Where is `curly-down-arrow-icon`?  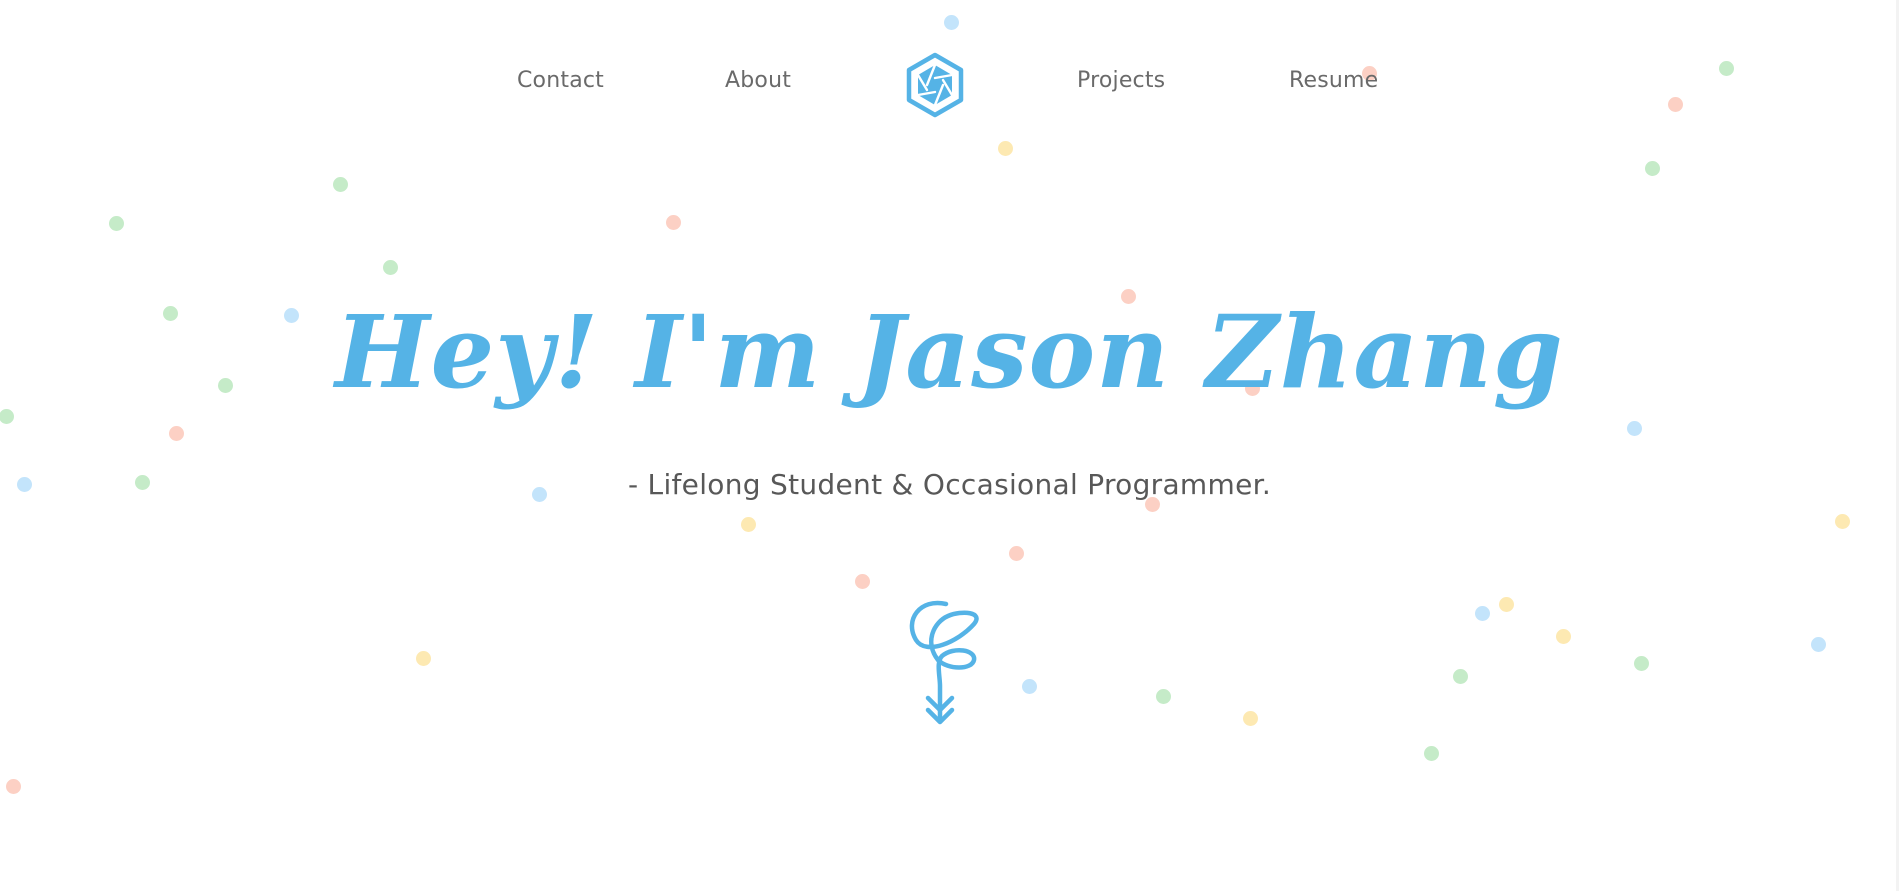
curly-down-arrow-icon is located at coordinates (940, 664).